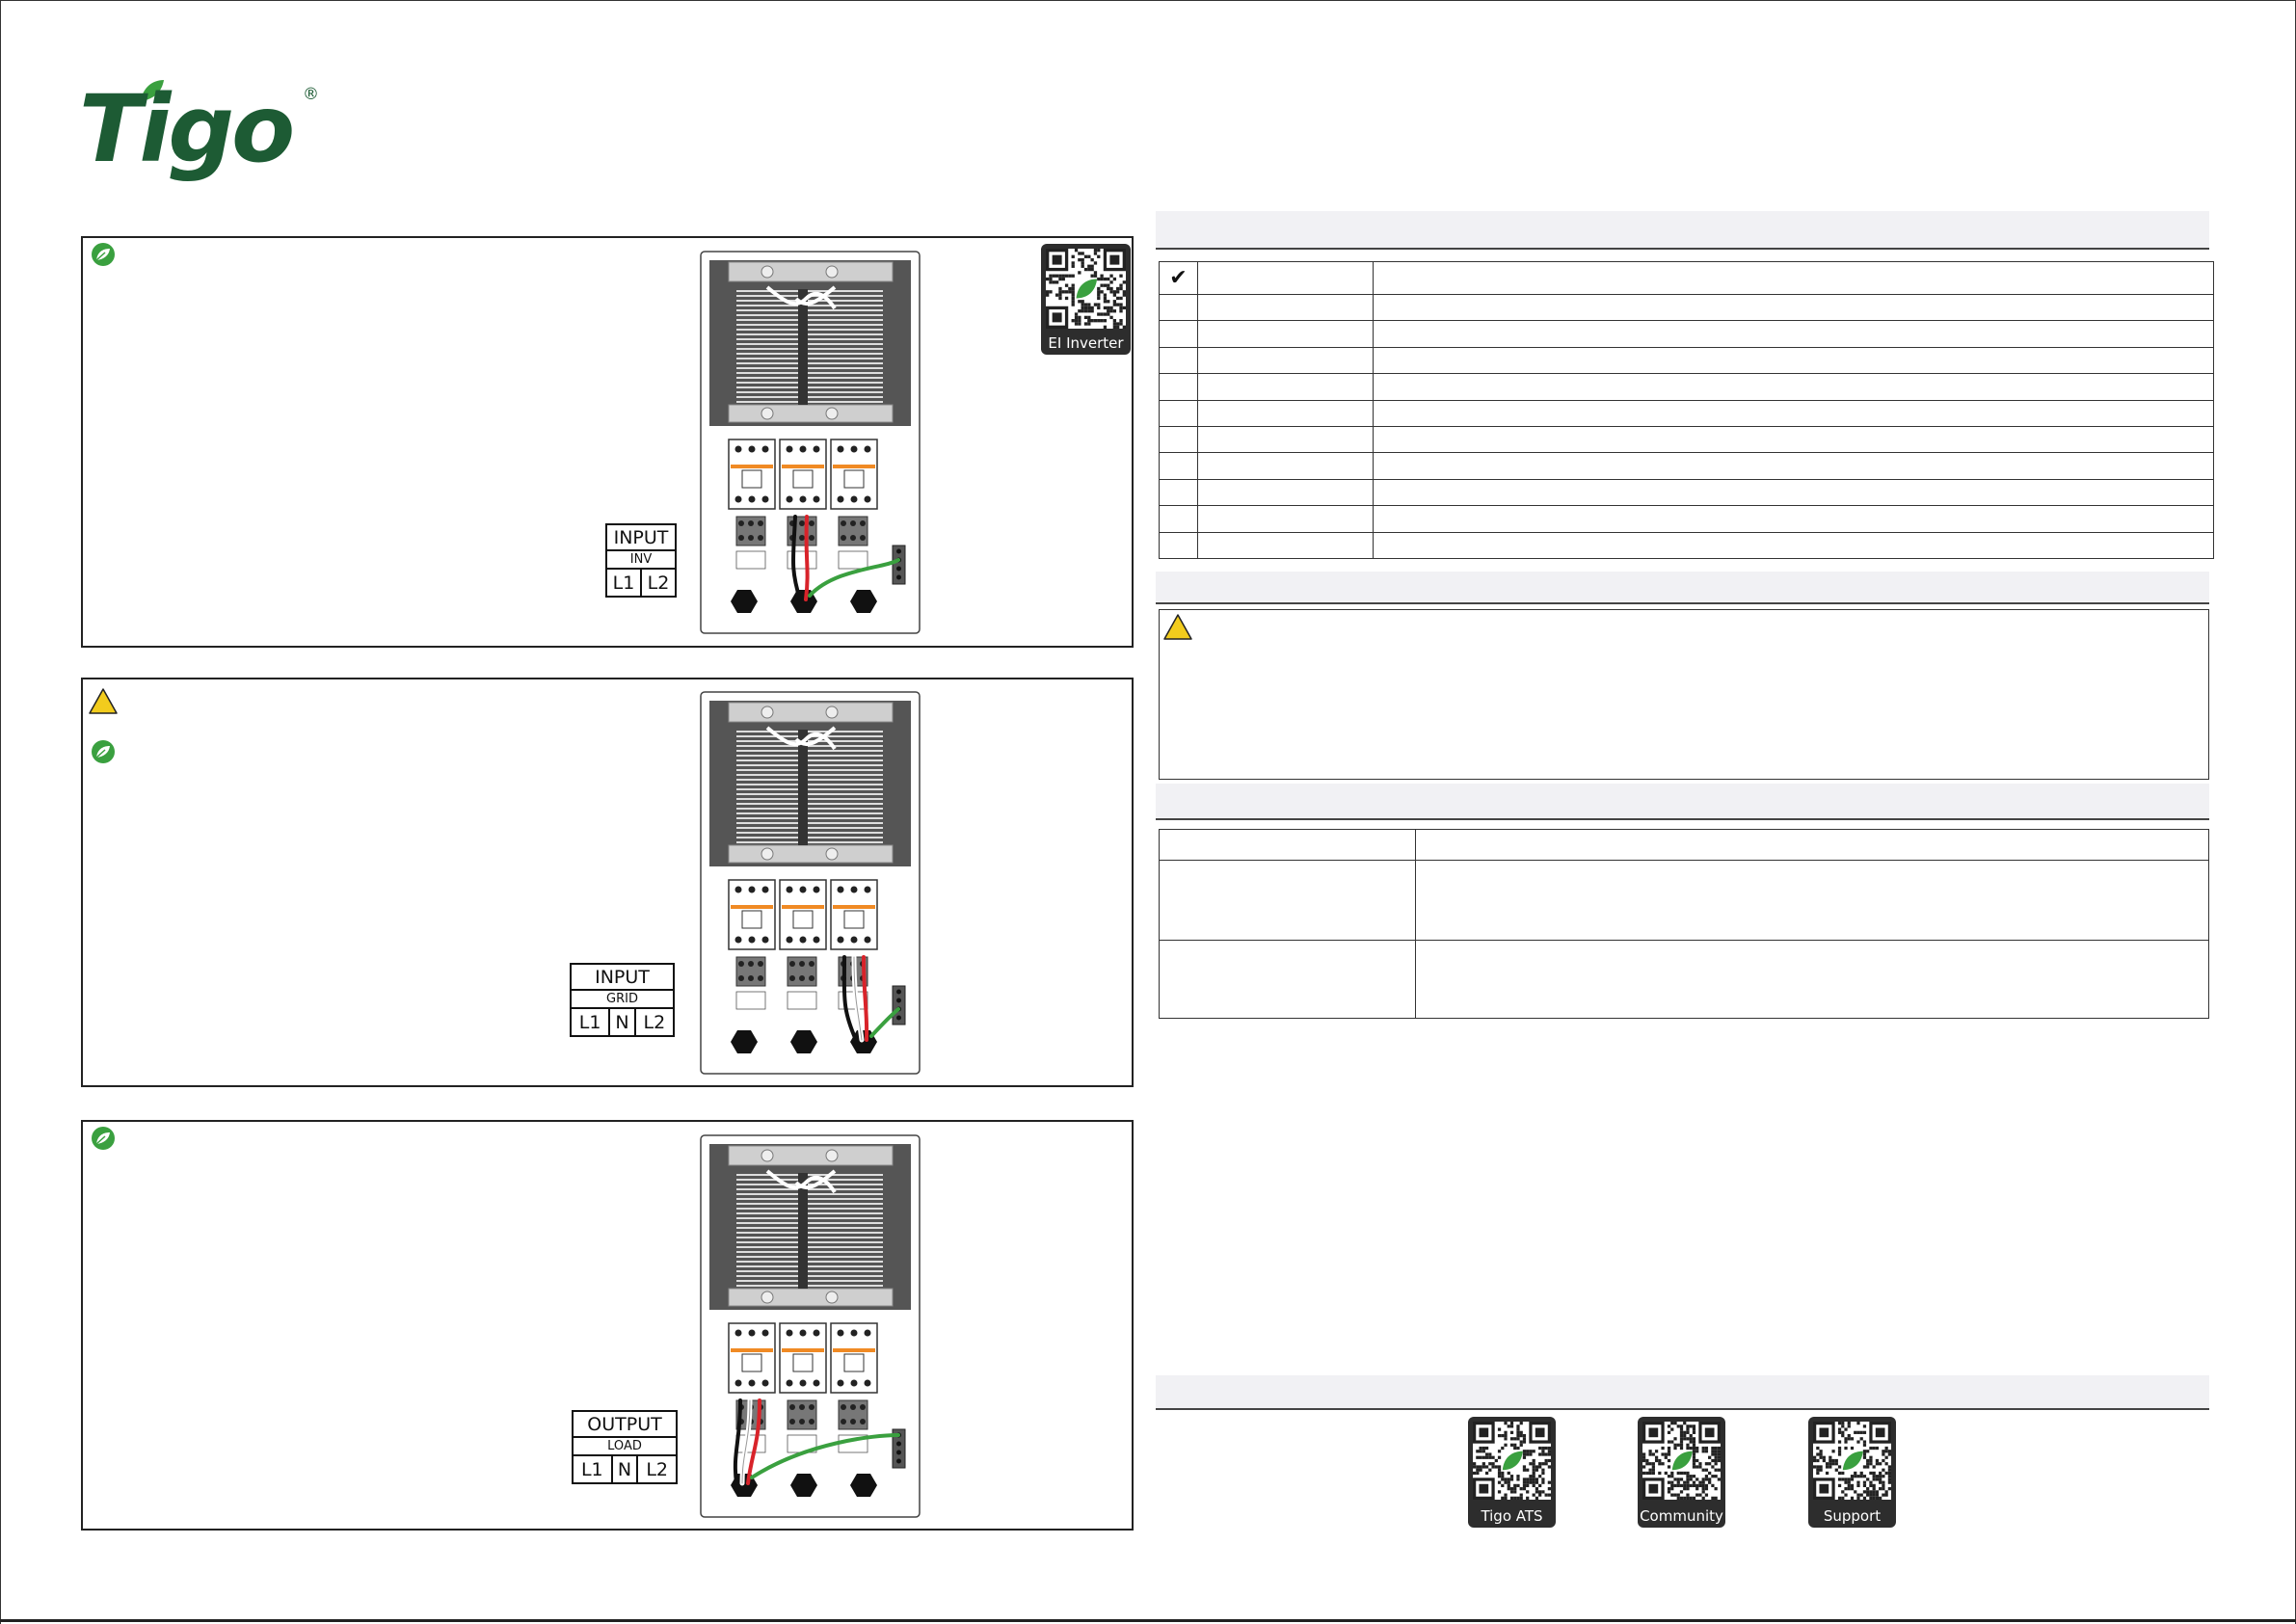 The image size is (2296, 1624). What do you see at coordinates (1148, 1620) in the screenshot?
I see `page-bottom-rule` at bounding box center [1148, 1620].